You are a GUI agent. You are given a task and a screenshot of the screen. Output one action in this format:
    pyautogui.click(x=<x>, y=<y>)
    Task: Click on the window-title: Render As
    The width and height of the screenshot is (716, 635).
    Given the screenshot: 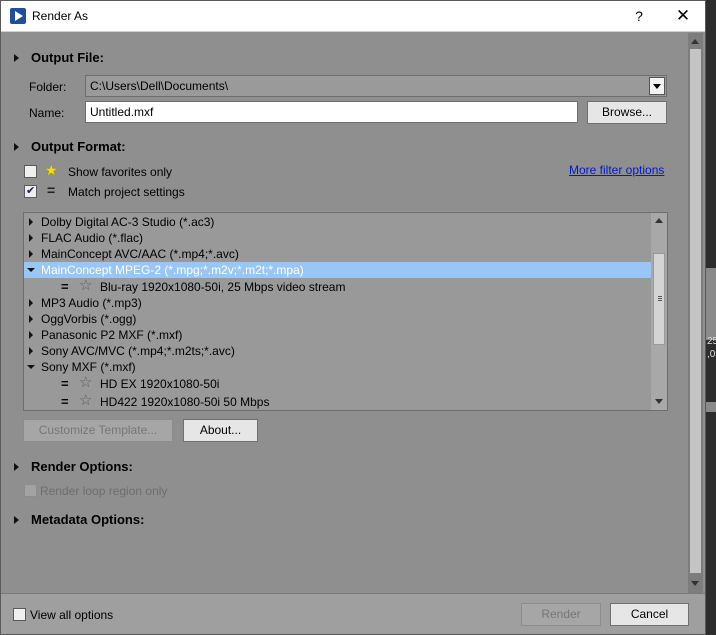 What is the action you would take?
    pyautogui.click(x=60, y=16)
    